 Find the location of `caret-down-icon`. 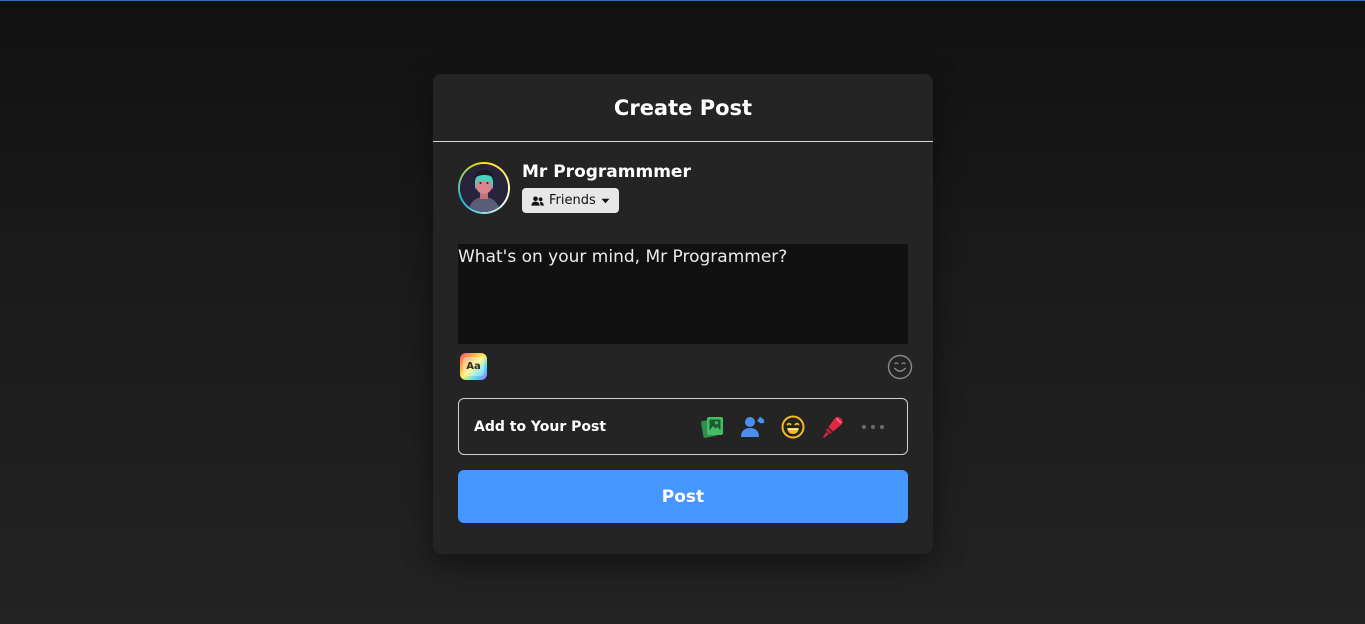

caret-down-icon is located at coordinates (605, 201).